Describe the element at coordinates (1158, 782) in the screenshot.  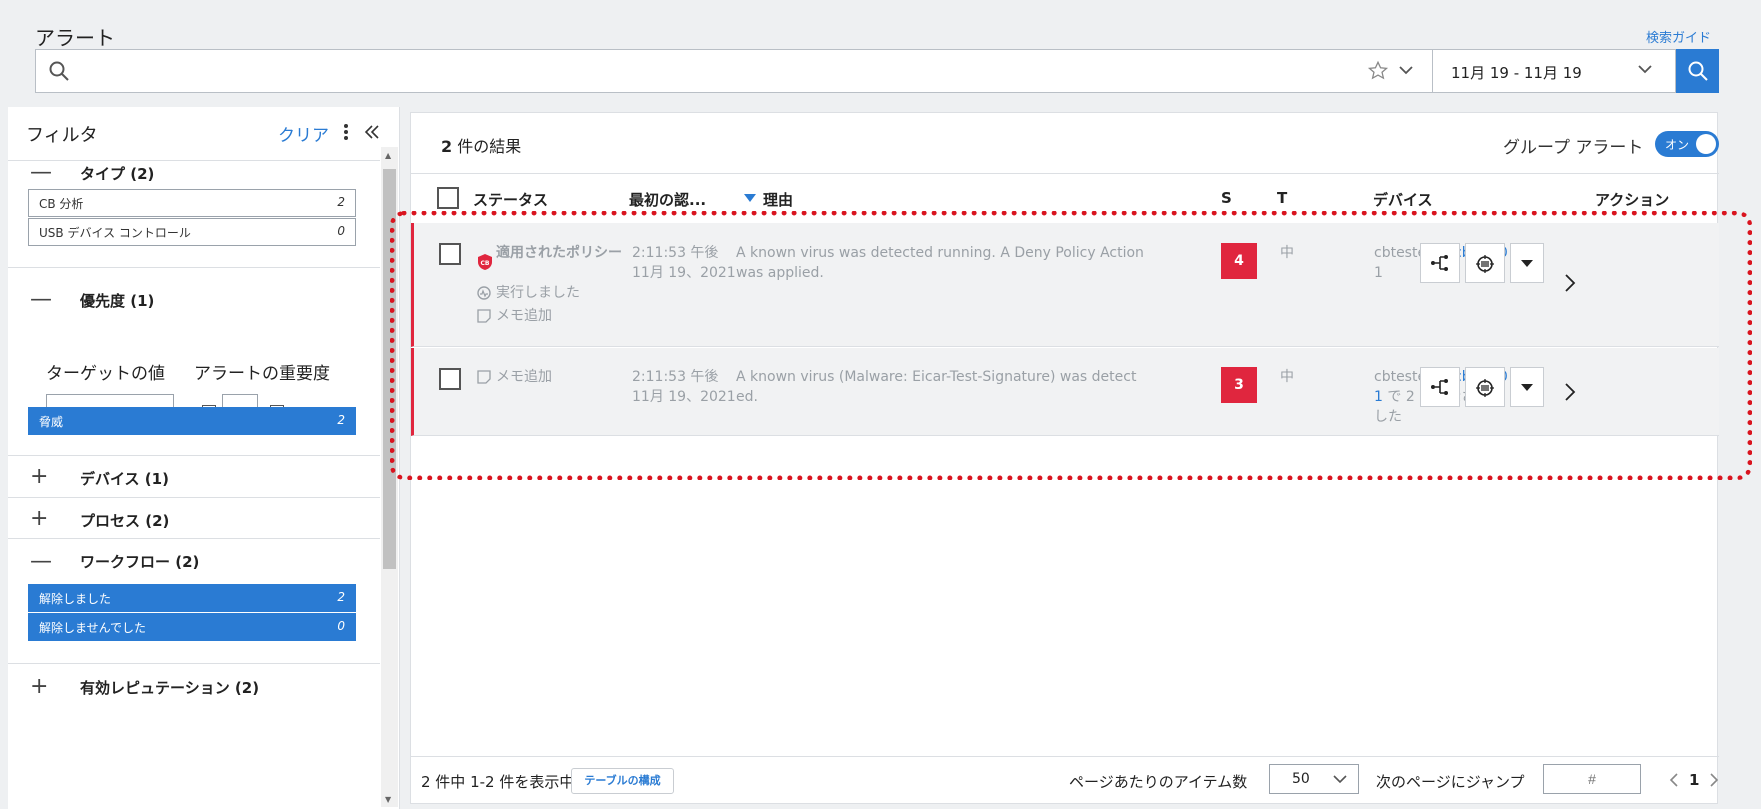
I see `items-per-page-label: ページあたりのアイテム数` at that location.